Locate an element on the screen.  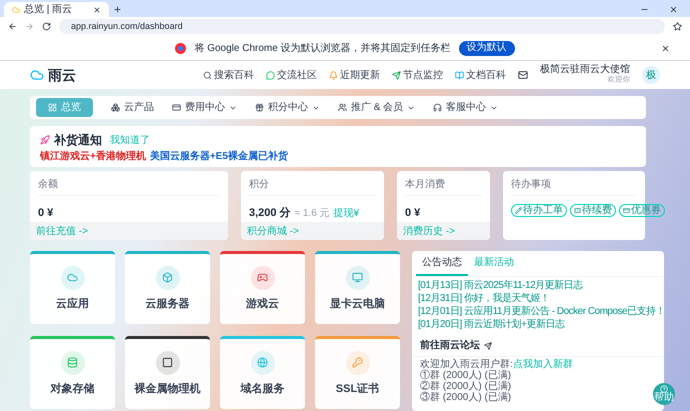
infobar-text: 将 Google Chrome 设为默认浏览器，并将其固定到任务栏 is located at coordinates (322, 49).